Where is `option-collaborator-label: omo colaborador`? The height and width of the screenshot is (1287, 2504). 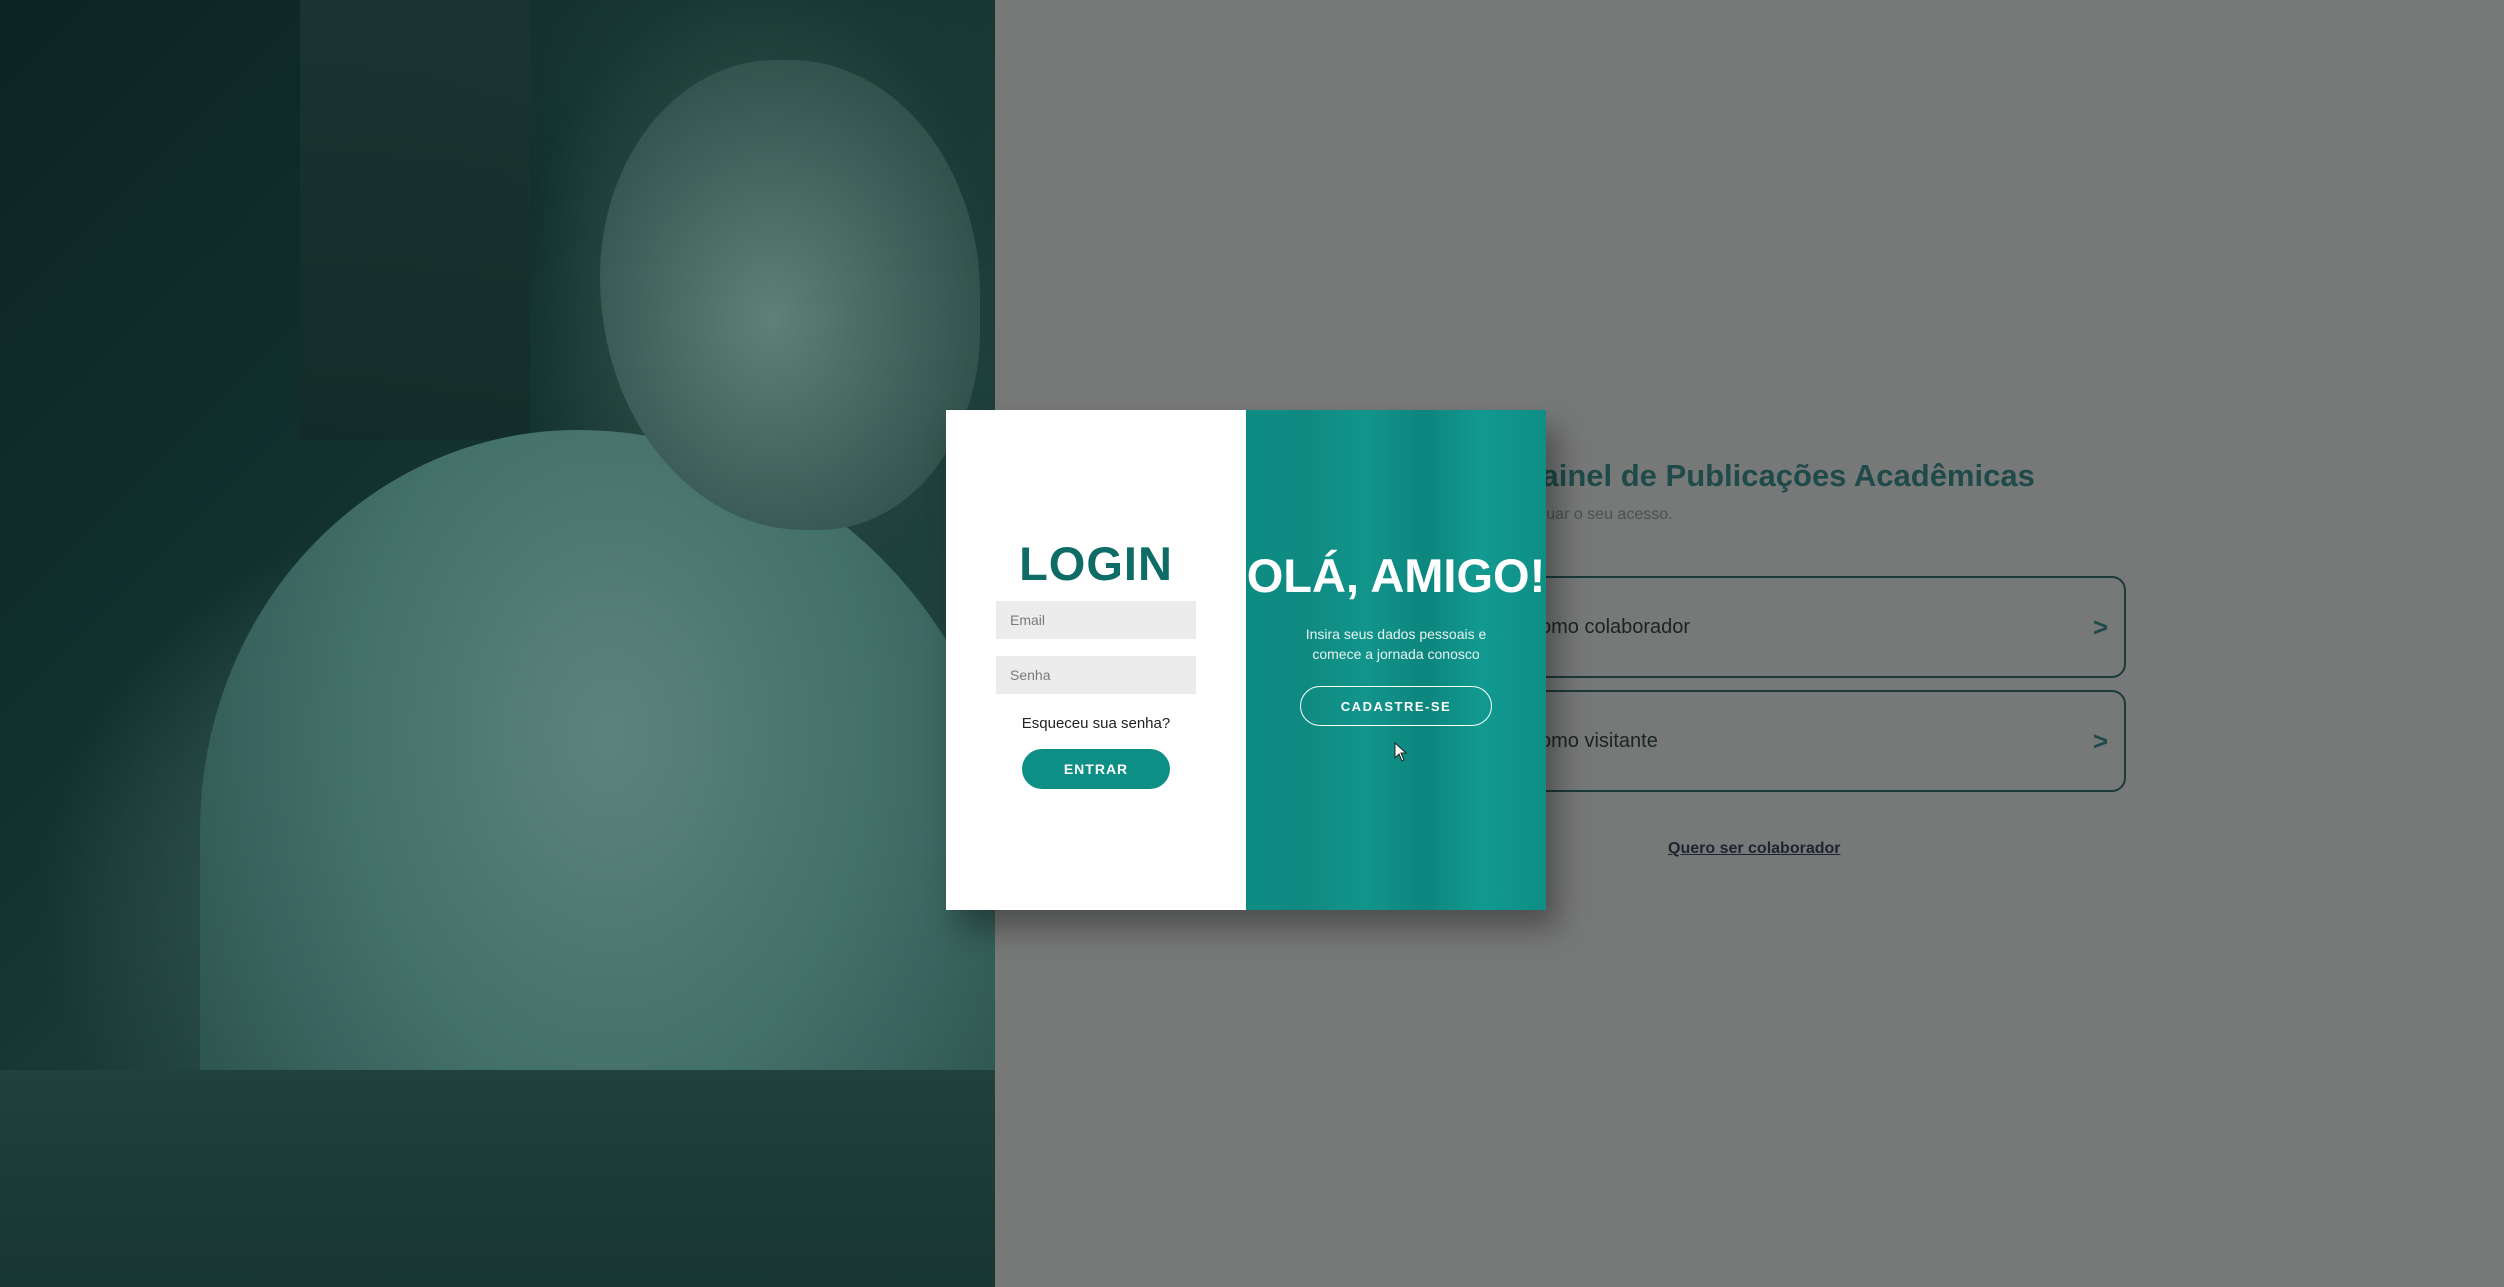
option-collaborator-label: omo colaborador is located at coordinates (1615, 626).